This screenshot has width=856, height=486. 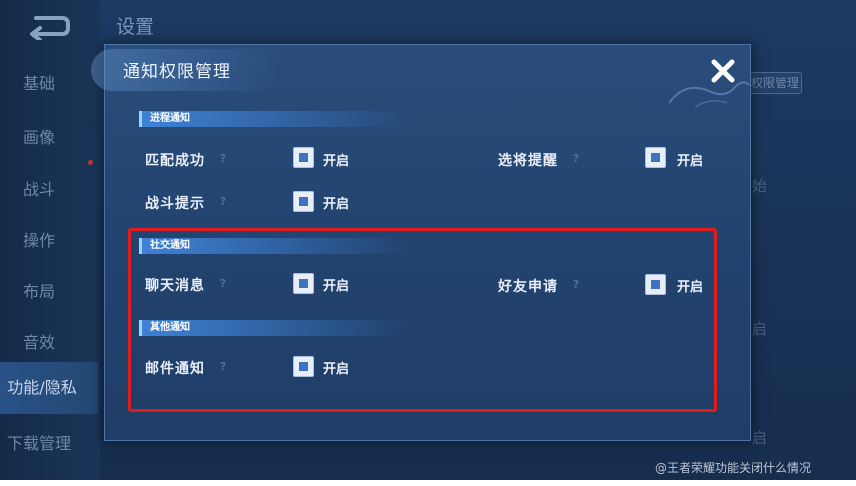 I want to click on permission-management-button: 权限管理, so click(x=775, y=83).